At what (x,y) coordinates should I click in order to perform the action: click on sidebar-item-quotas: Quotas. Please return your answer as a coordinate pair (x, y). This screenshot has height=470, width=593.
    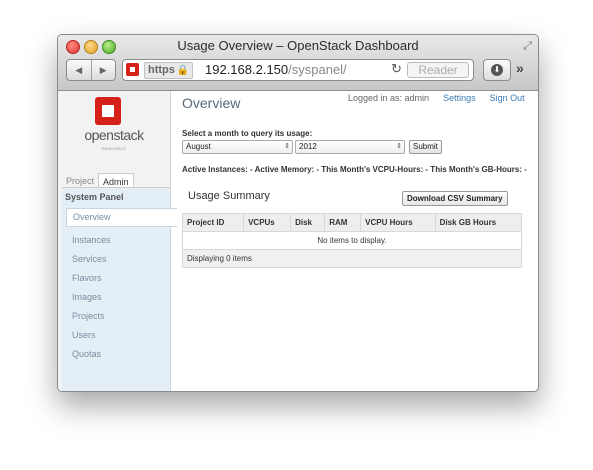
    Looking at the image, I should click on (121, 354).